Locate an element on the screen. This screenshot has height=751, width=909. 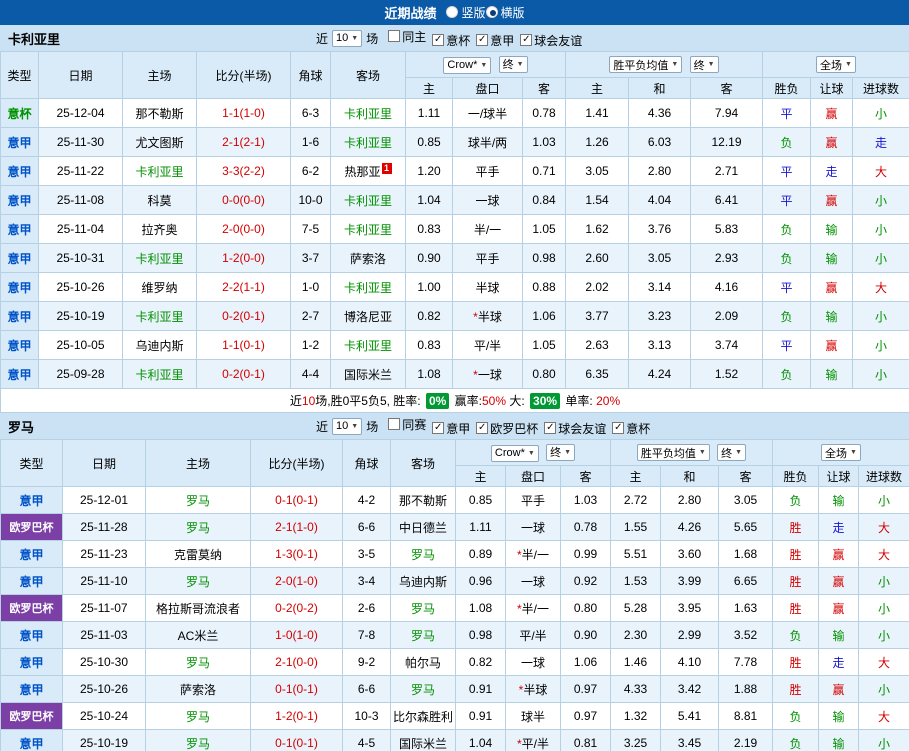
odds-home-cell: 0.90 is located at coordinates (429, 258).